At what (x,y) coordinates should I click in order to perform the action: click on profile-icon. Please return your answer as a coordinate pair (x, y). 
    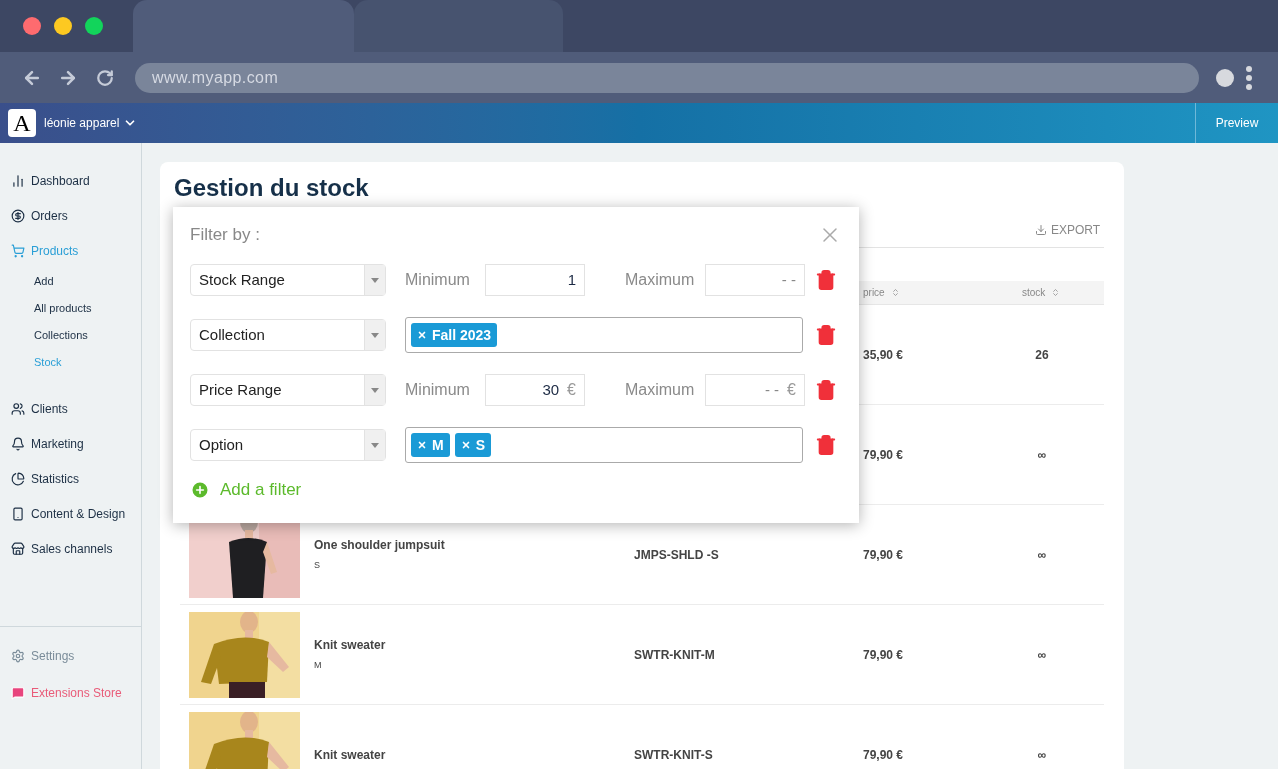
    Looking at the image, I should click on (1225, 77).